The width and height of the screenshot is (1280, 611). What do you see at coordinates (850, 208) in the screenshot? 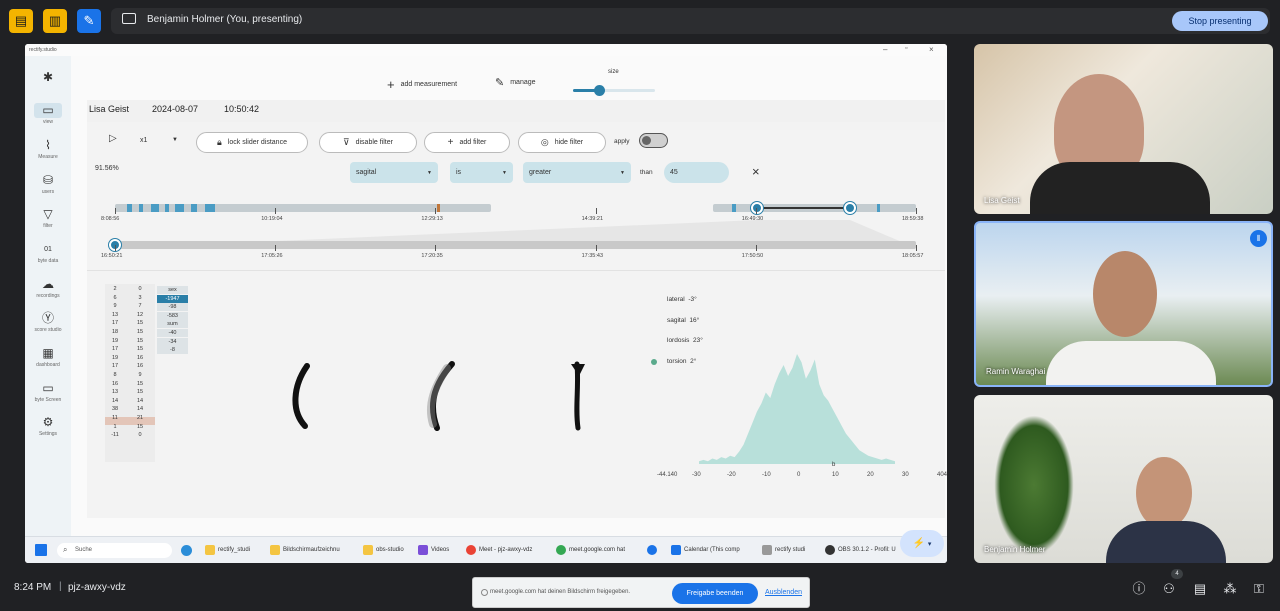
I see `range-end-handle` at bounding box center [850, 208].